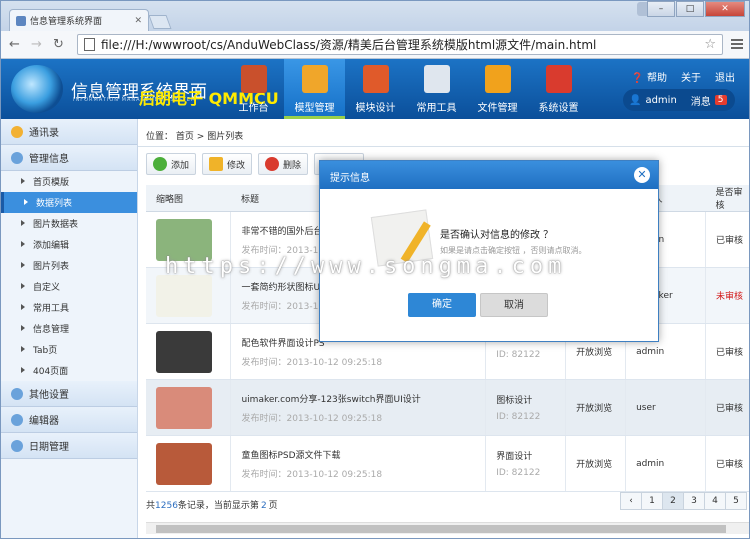 This screenshot has height=539, width=750. Describe the element at coordinates (652, 501) in the screenshot. I see `page-button-1: 1` at that location.